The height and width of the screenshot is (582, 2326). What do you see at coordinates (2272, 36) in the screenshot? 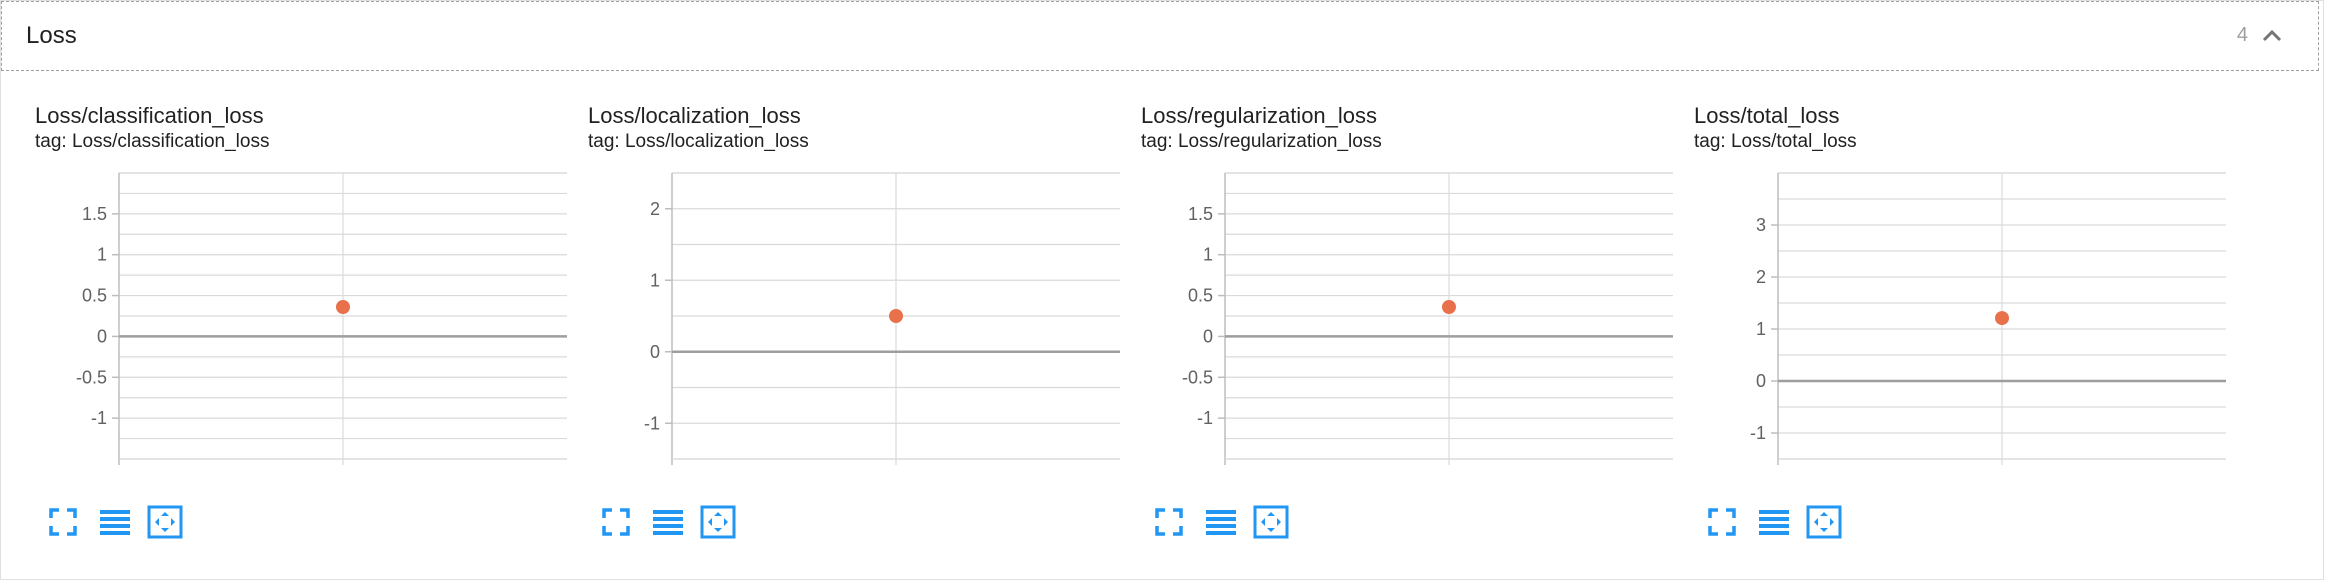
I see `chevron-up-icon` at bounding box center [2272, 36].